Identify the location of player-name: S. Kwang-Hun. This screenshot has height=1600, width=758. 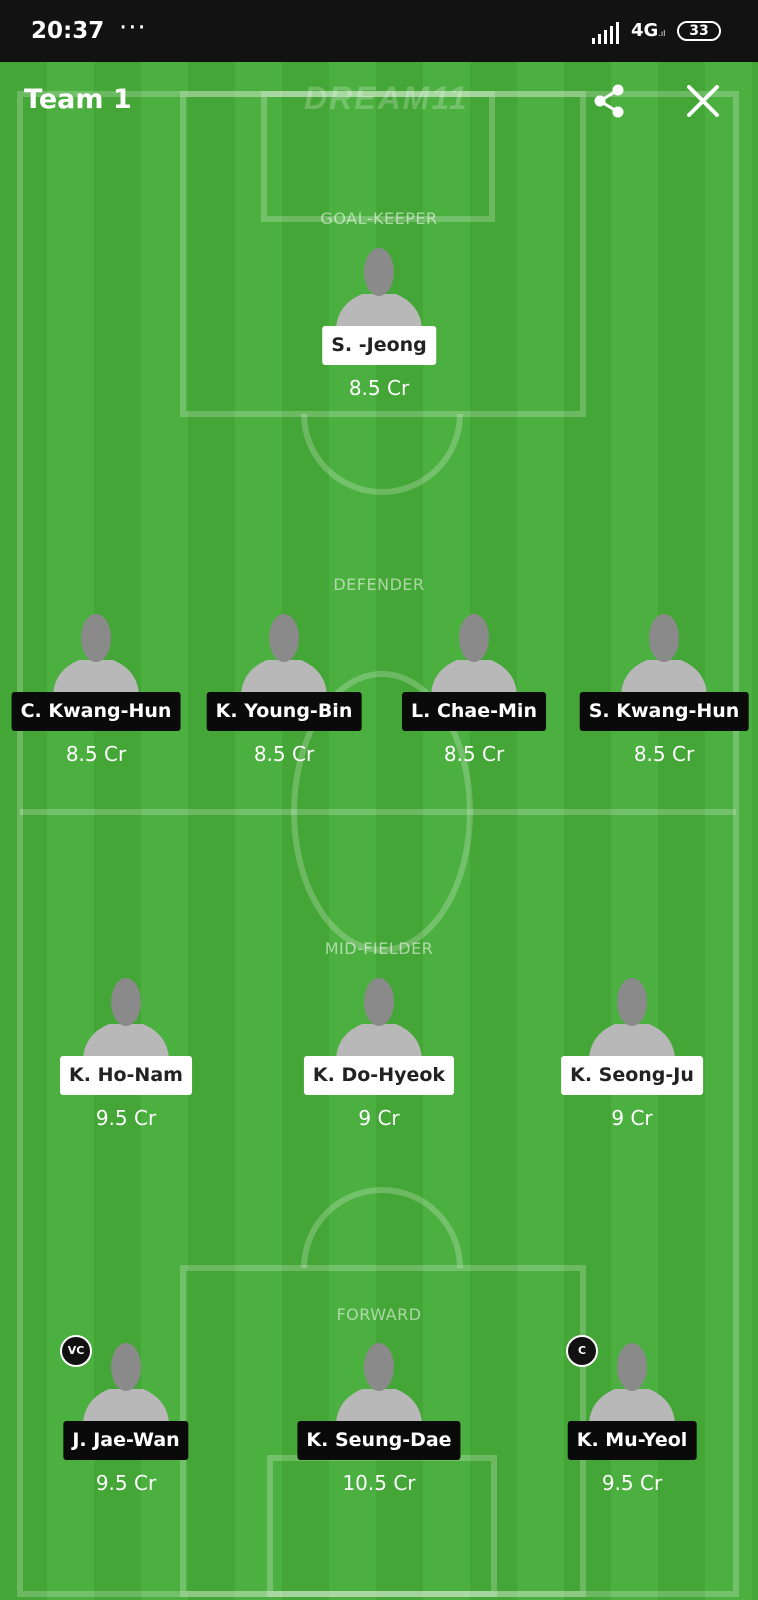
(664, 711).